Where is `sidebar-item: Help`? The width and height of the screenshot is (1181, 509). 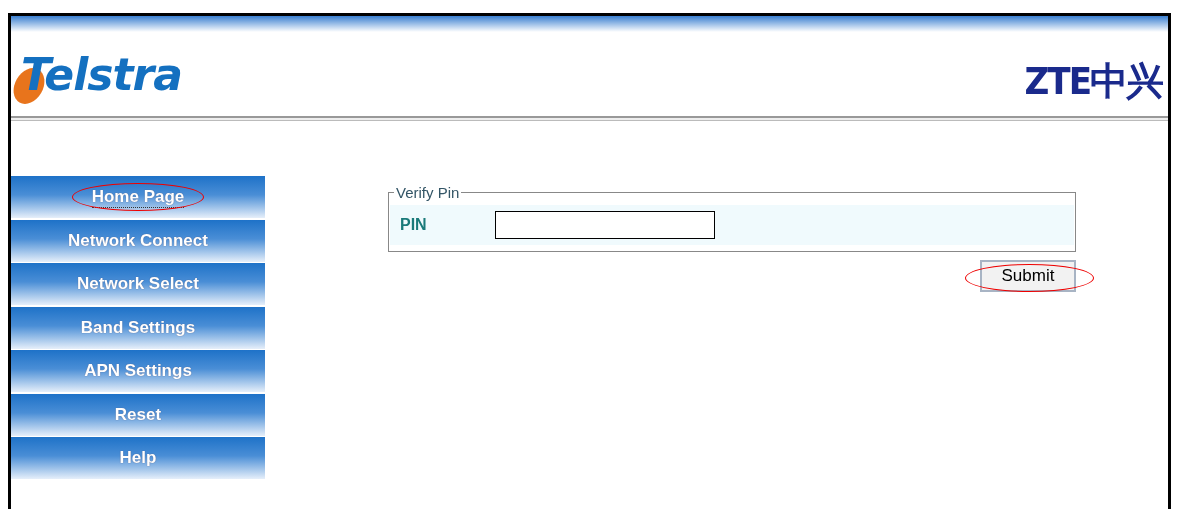
sidebar-item: Help is located at coordinates (138, 458).